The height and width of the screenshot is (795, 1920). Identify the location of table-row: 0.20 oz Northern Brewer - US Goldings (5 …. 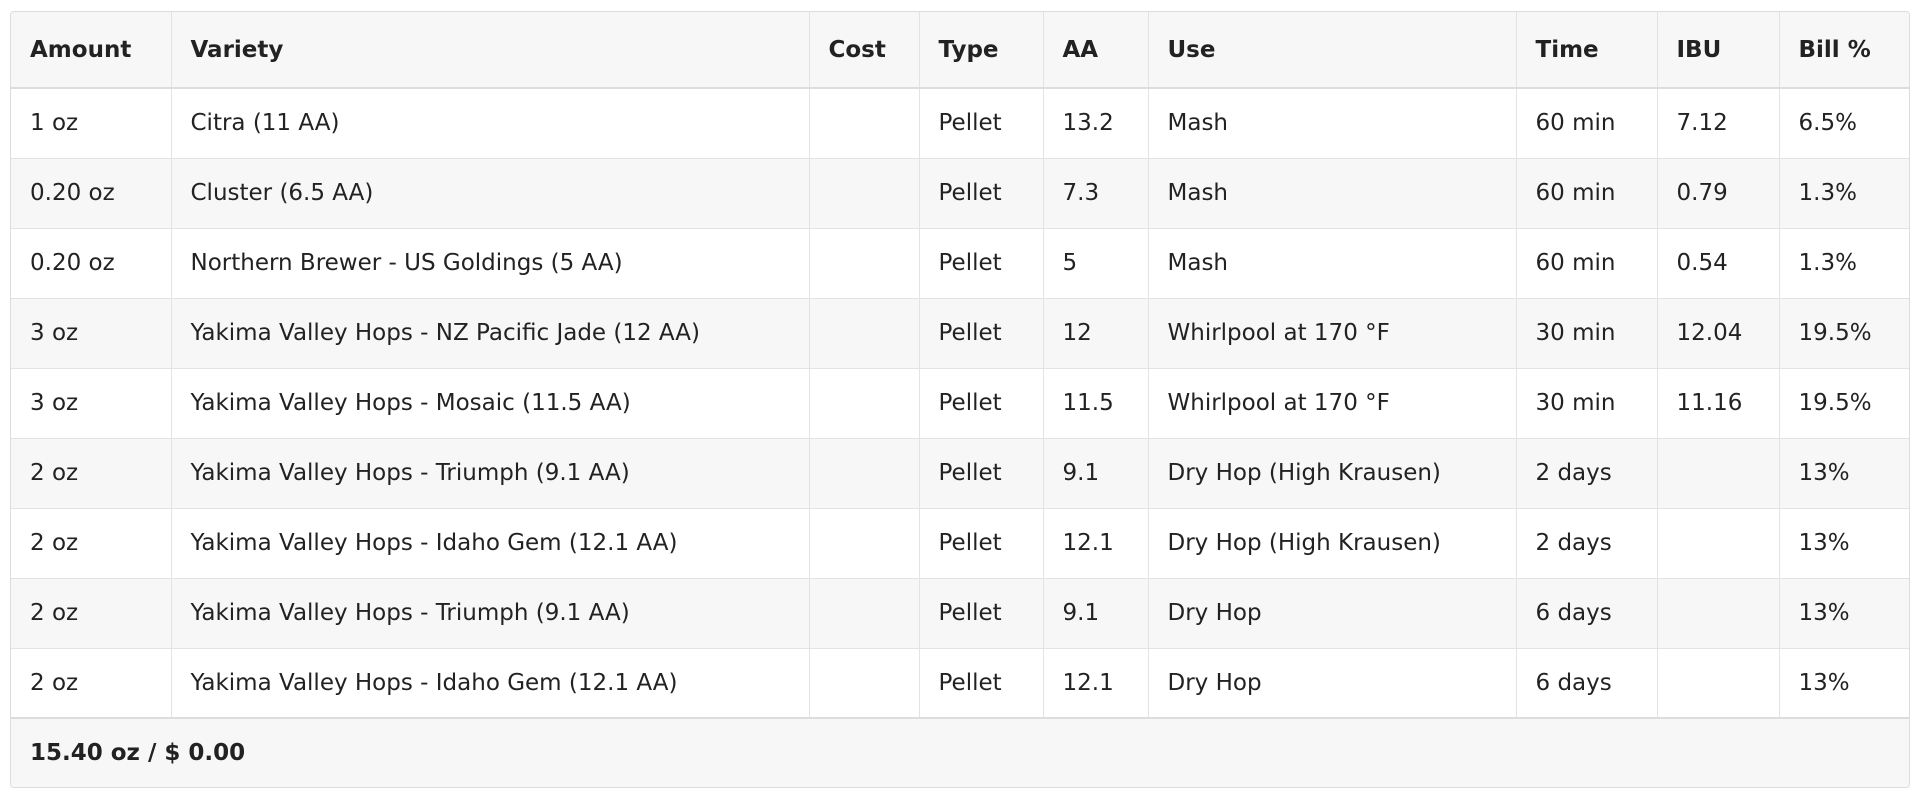
(960, 263).